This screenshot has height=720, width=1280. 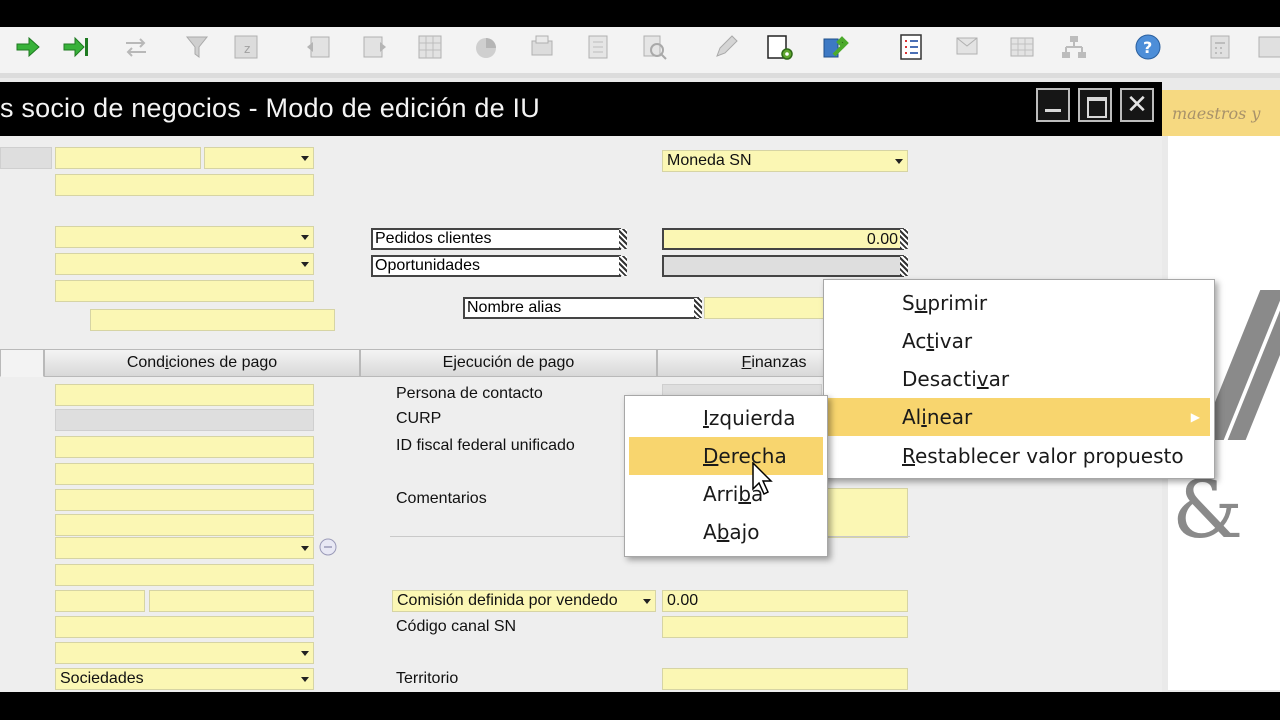 What do you see at coordinates (496, 266) in the screenshot?
I see `oportunidades-label: Oportunidades` at bounding box center [496, 266].